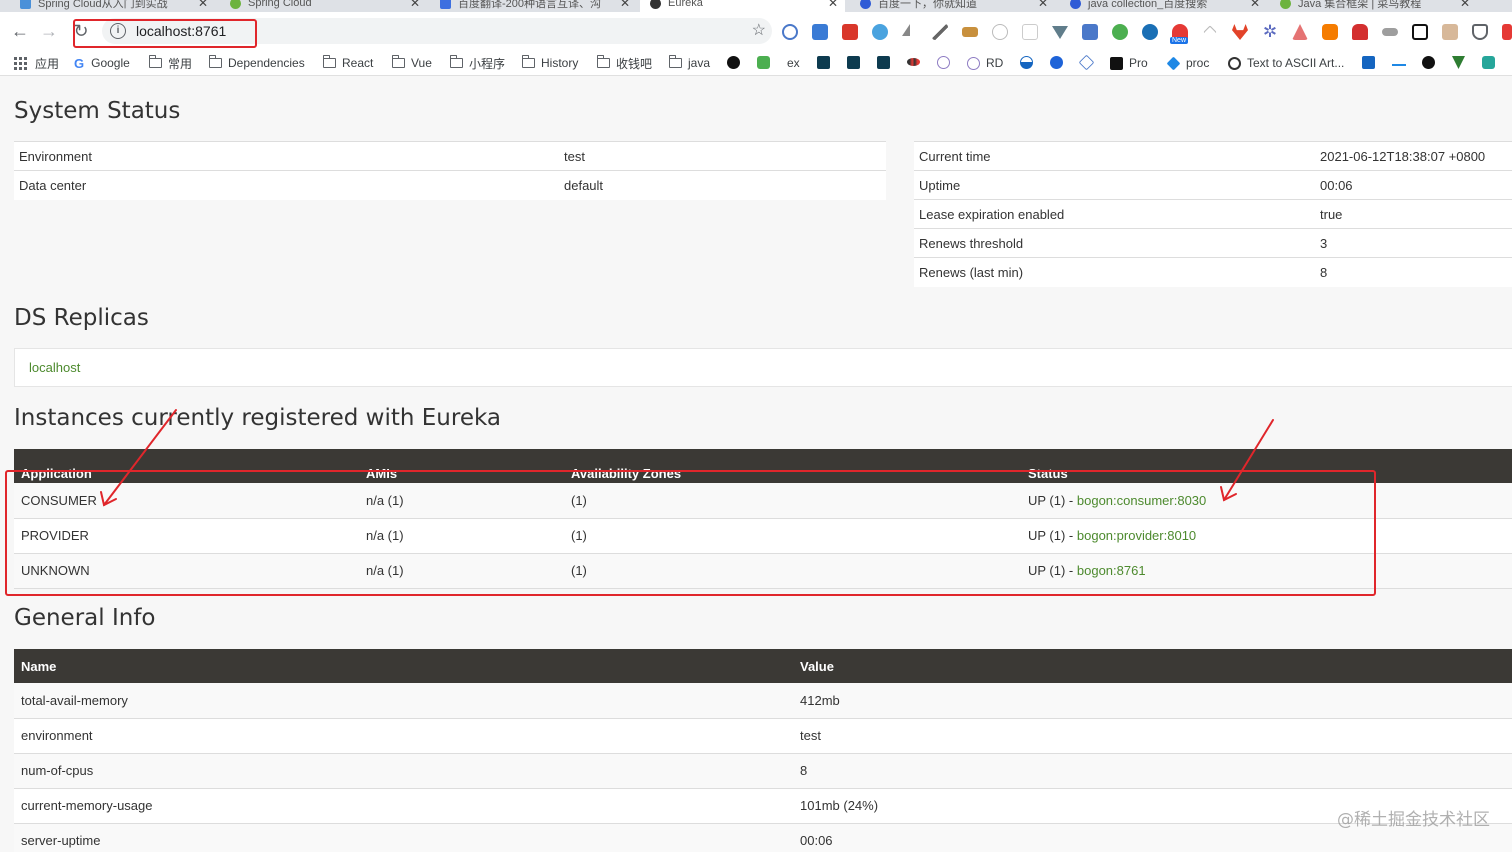  I want to click on table-row: Environment test, so click(450, 156).